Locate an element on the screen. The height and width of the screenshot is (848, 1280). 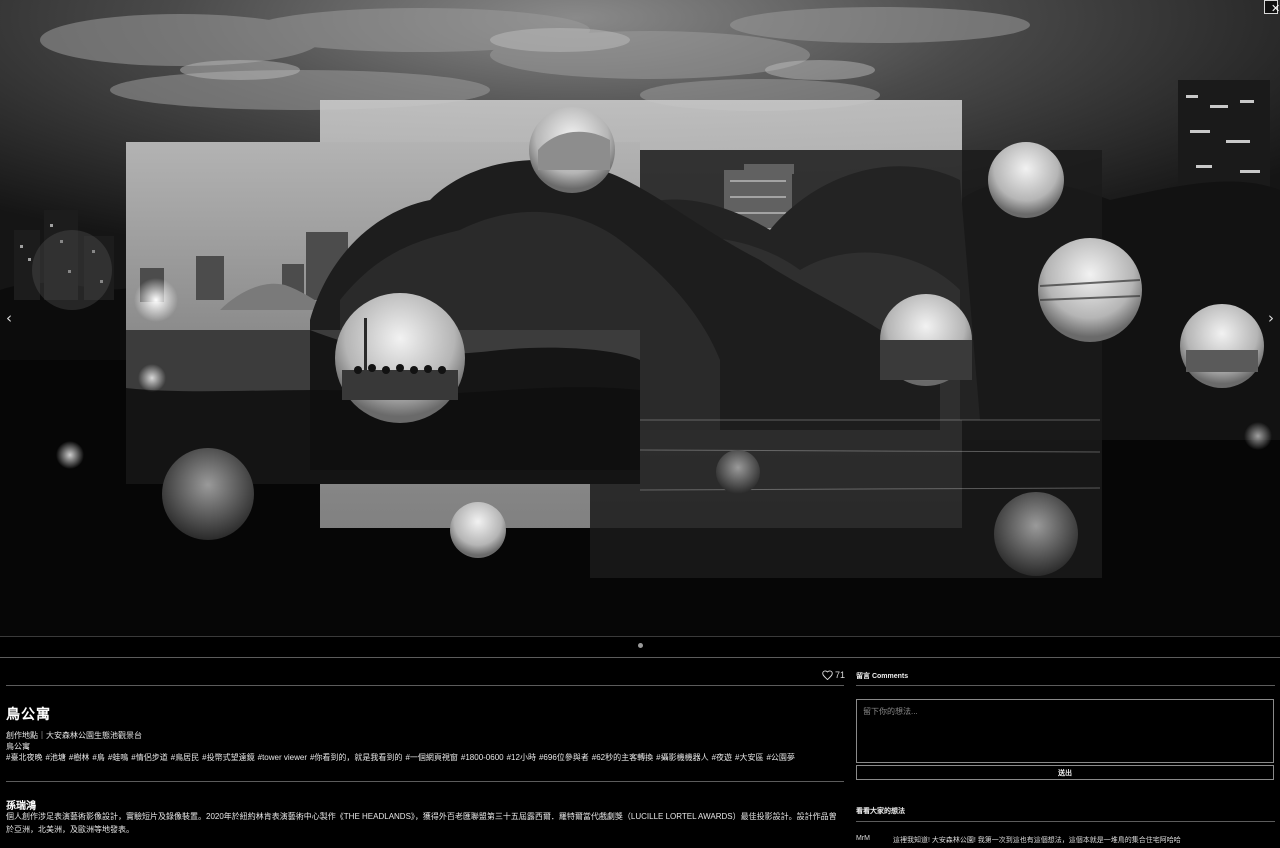
tag-link: #鳥居民 is located at coordinates (185, 757).